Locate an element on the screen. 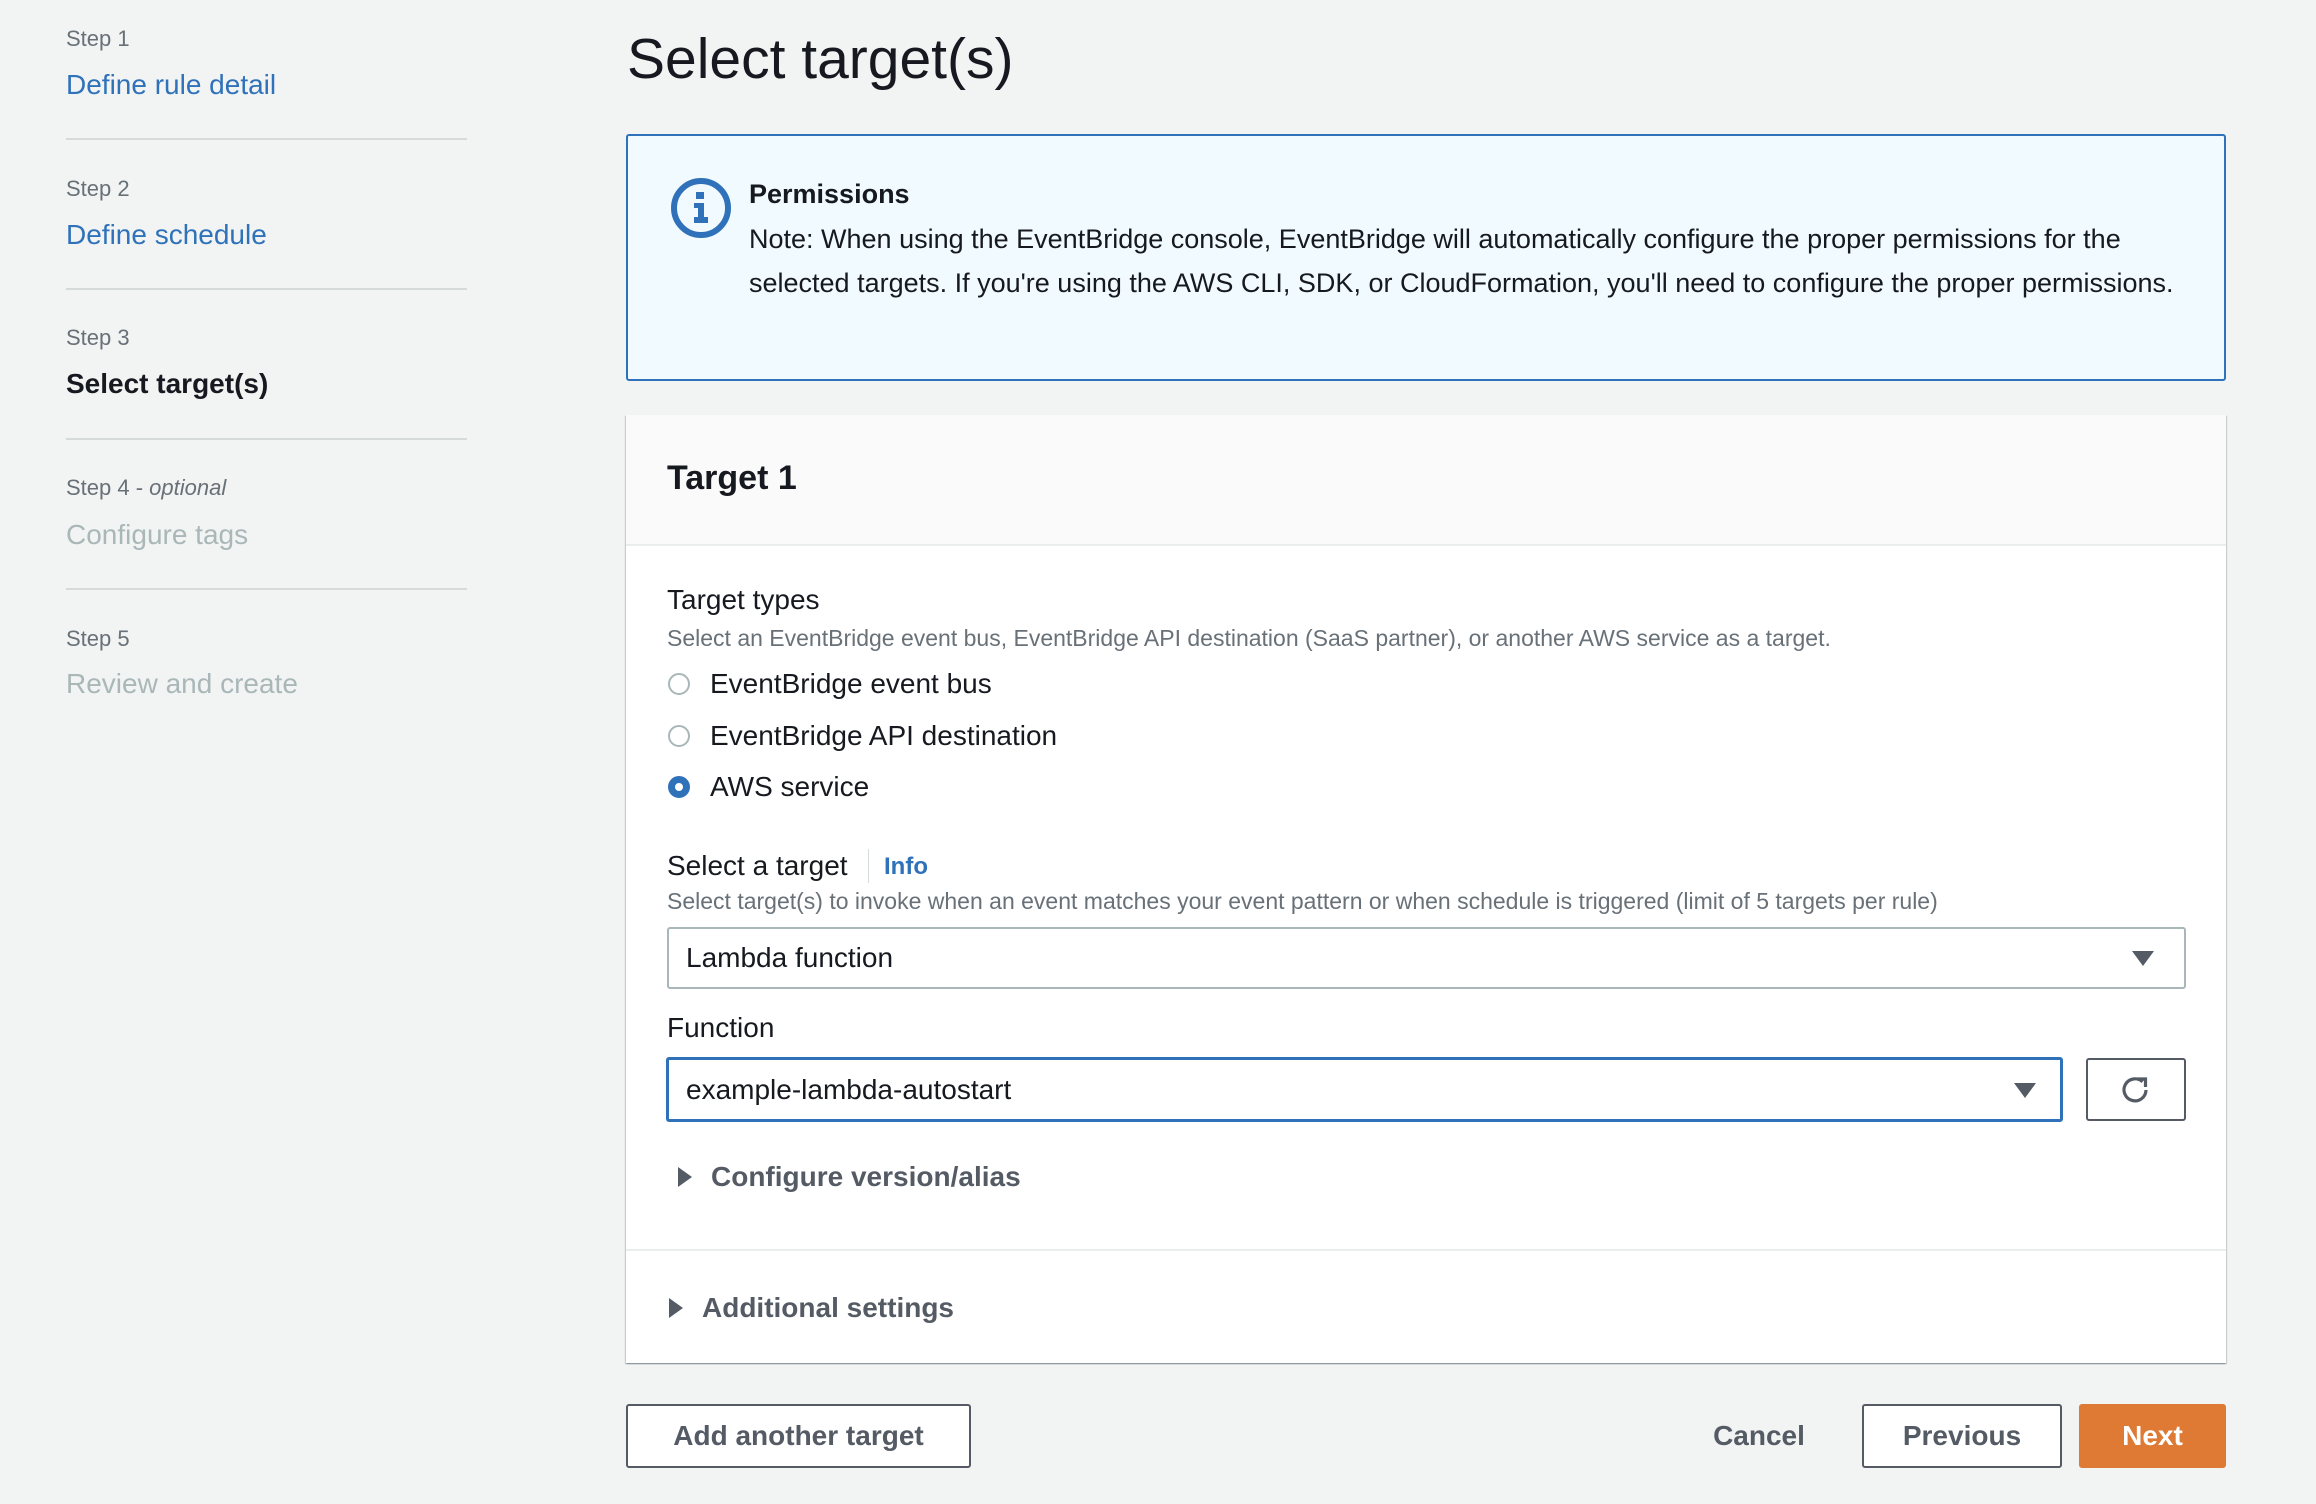 The image size is (2316, 1504). function-value: example-lambda-autostart is located at coordinates (849, 1089).